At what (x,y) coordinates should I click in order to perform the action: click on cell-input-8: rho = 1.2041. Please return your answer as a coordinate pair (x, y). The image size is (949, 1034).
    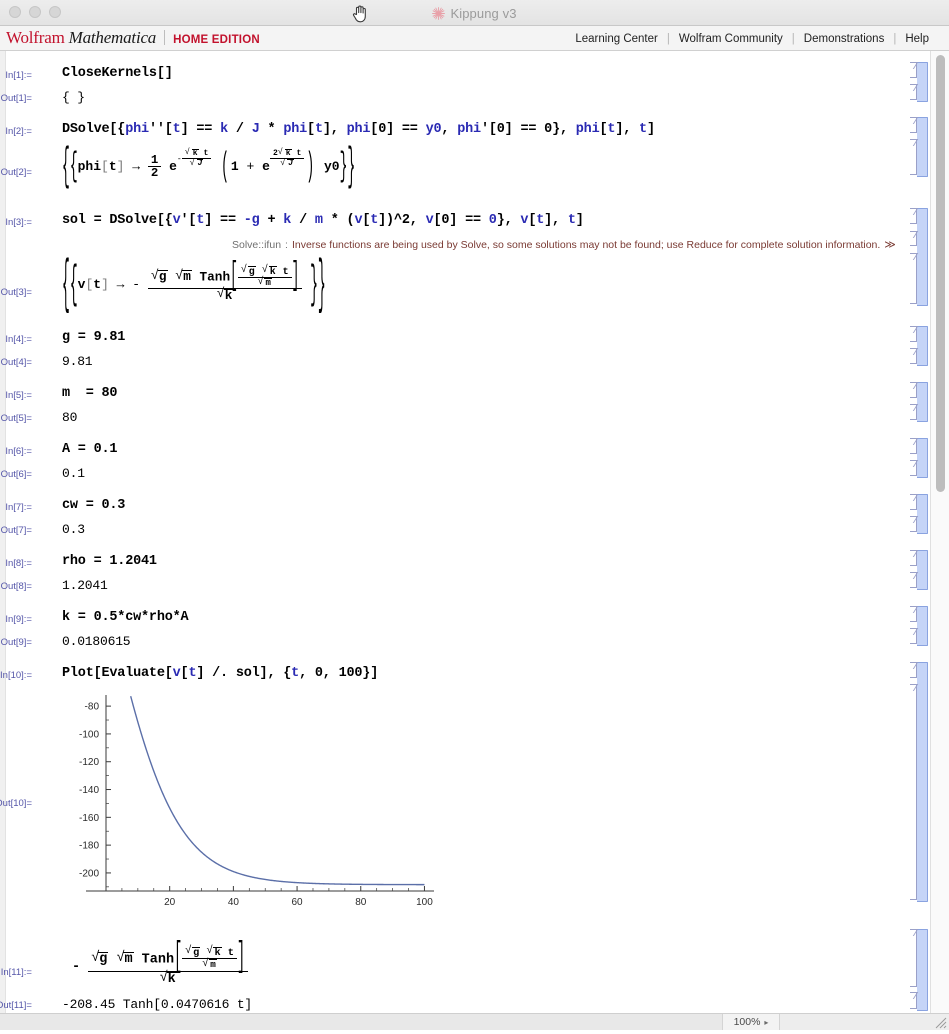
    Looking at the image, I should click on (109, 561).